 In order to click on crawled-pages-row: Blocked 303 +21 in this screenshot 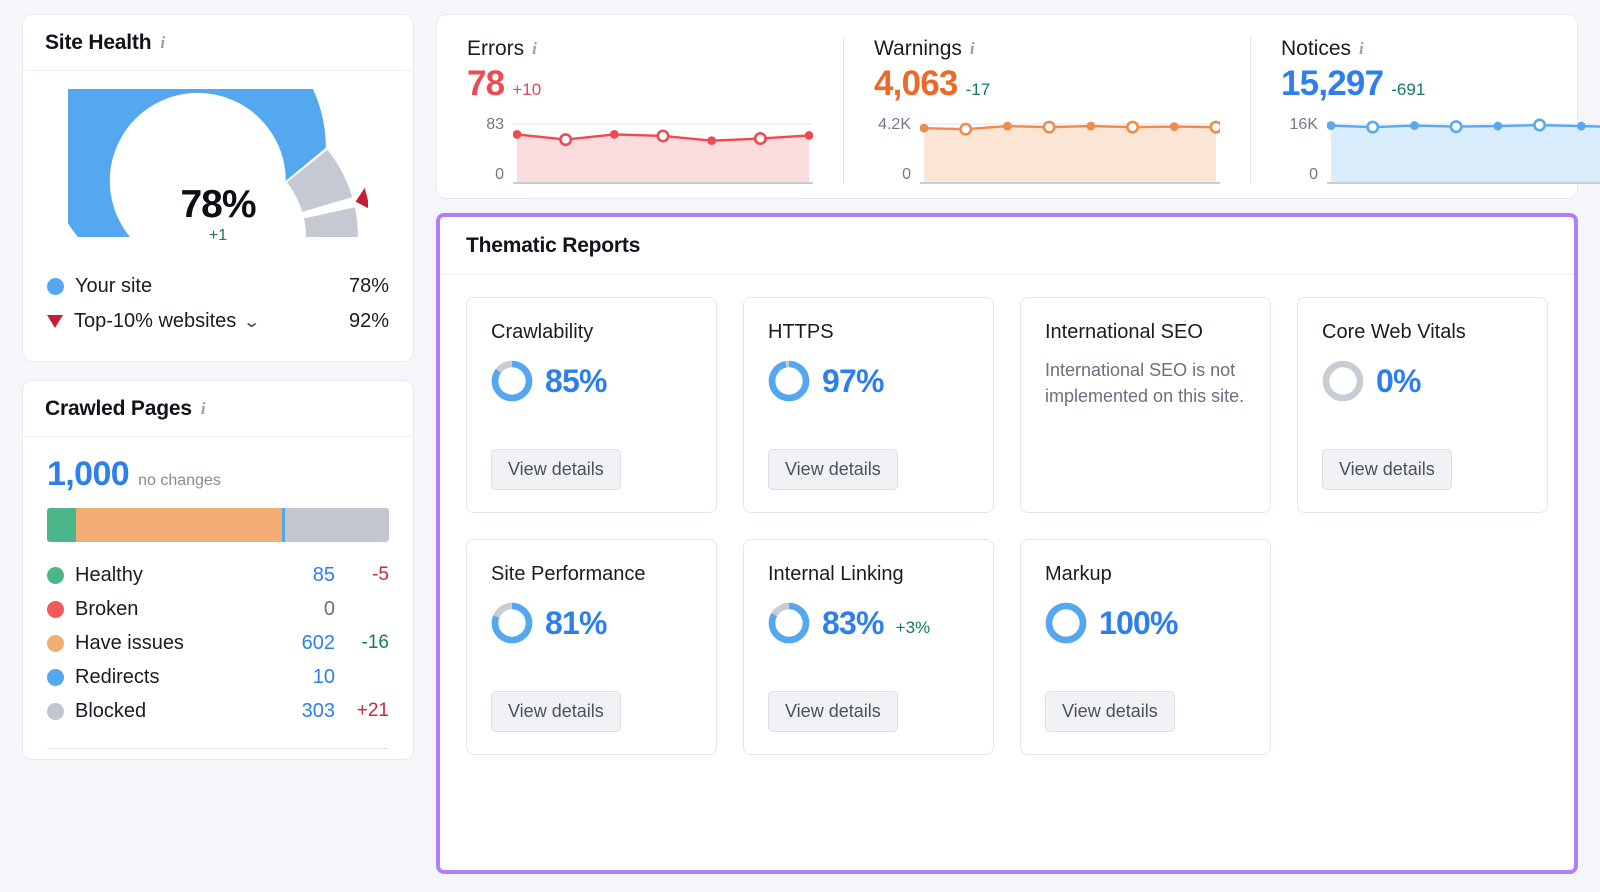, I will do `click(218, 711)`.